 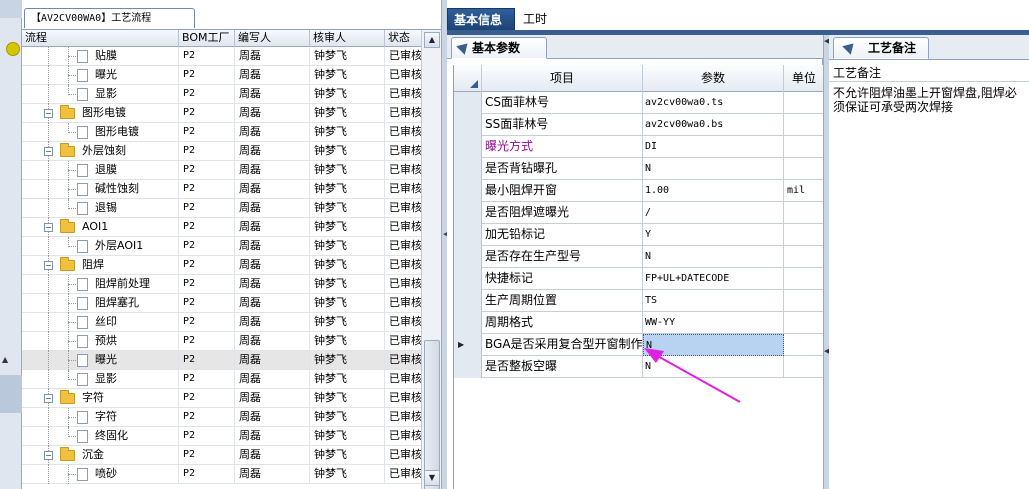 What do you see at coordinates (221, 417) in the screenshot?
I see `tree-row: 字符 P2 周磊 钟梦飞 已审核` at bounding box center [221, 417].